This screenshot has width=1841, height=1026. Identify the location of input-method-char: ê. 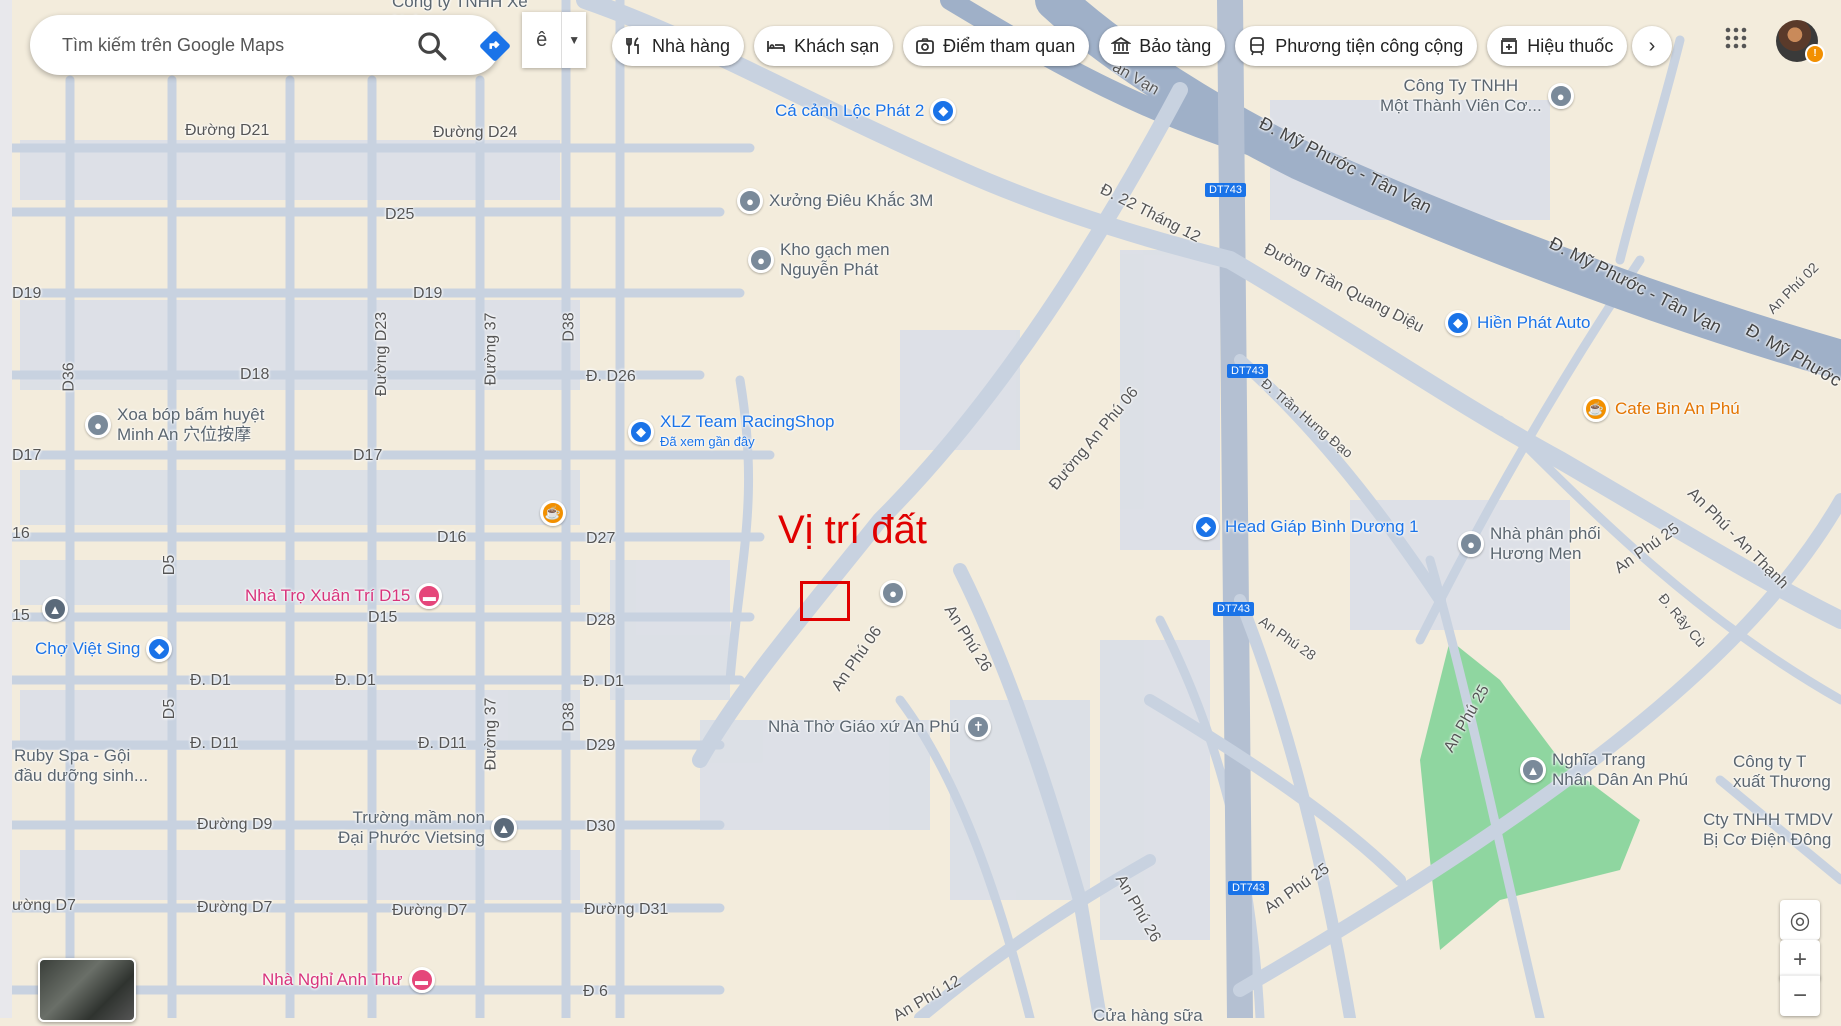
(542, 39).